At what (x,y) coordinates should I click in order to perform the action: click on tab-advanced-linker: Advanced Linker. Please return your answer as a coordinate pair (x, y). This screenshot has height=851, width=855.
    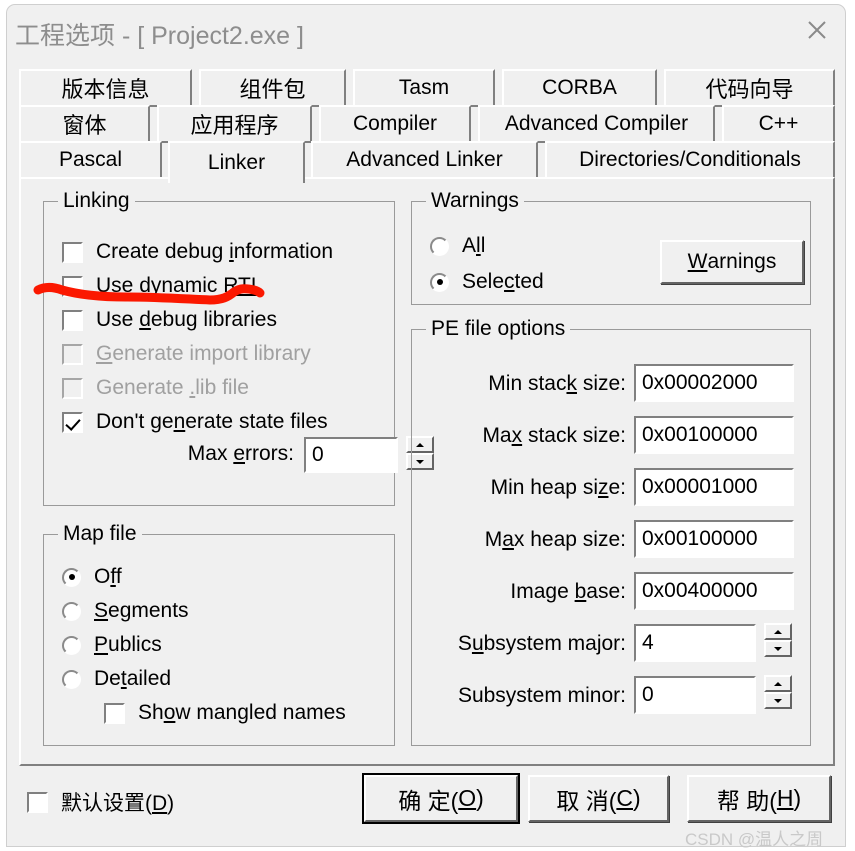
    Looking at the image, I should click on (424, 160).